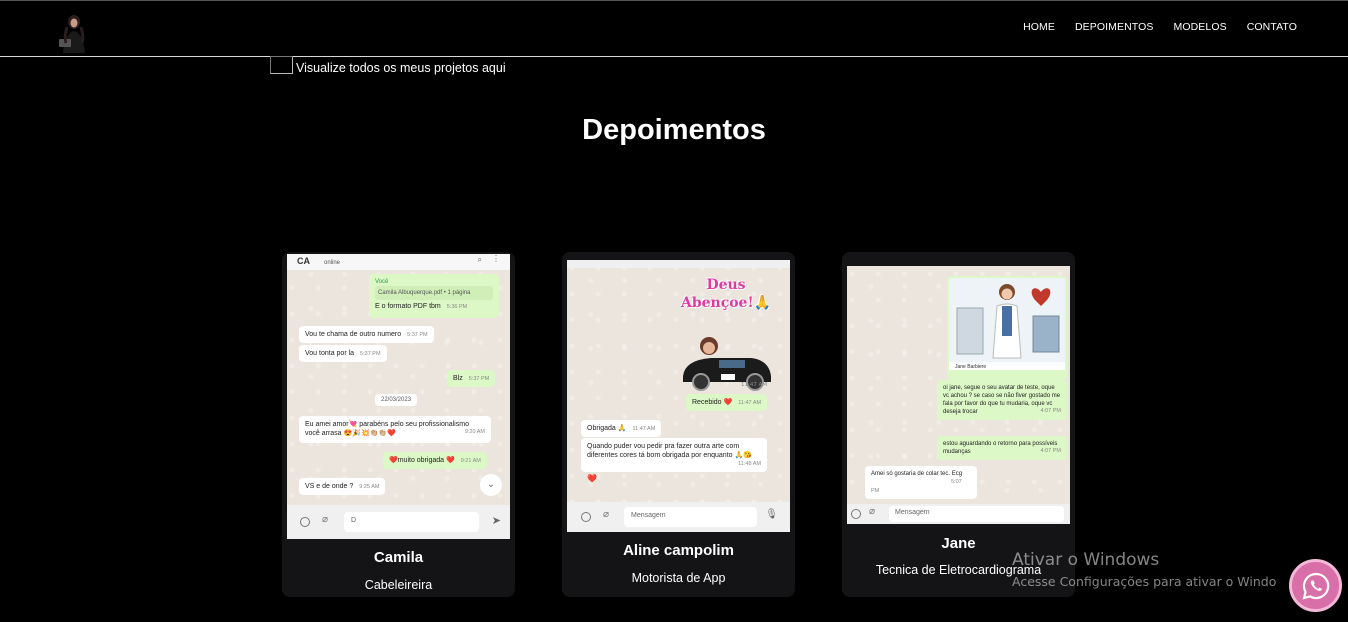  What do you see at coordinates (726, 335) in the screenshot?
I see `sticker-deus-abencoe: Deus Abençoe!🙏` at bounding box center [726, 335].